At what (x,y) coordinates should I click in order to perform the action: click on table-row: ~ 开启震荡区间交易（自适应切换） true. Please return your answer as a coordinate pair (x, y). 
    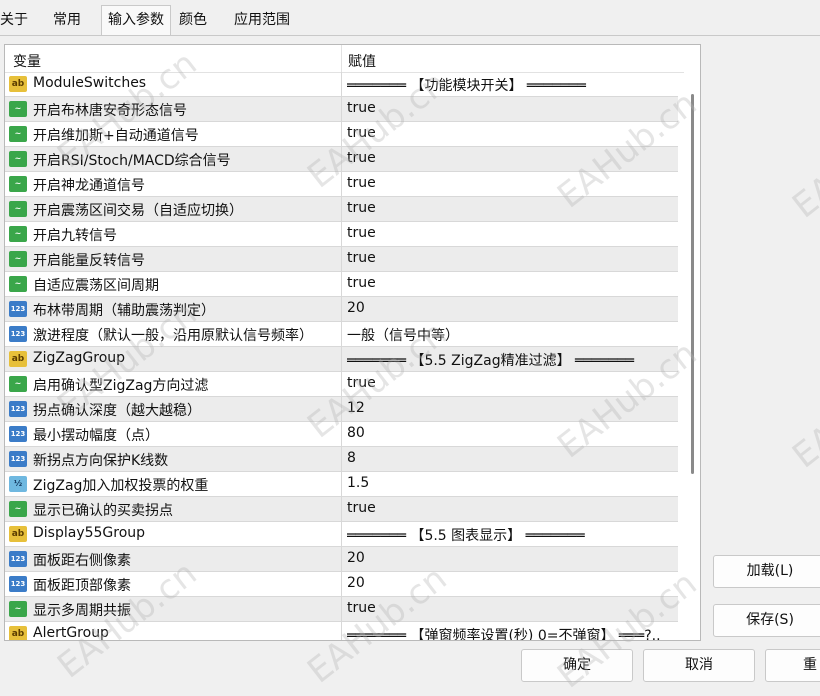
    Looking at the image, I should click on (341, 209).